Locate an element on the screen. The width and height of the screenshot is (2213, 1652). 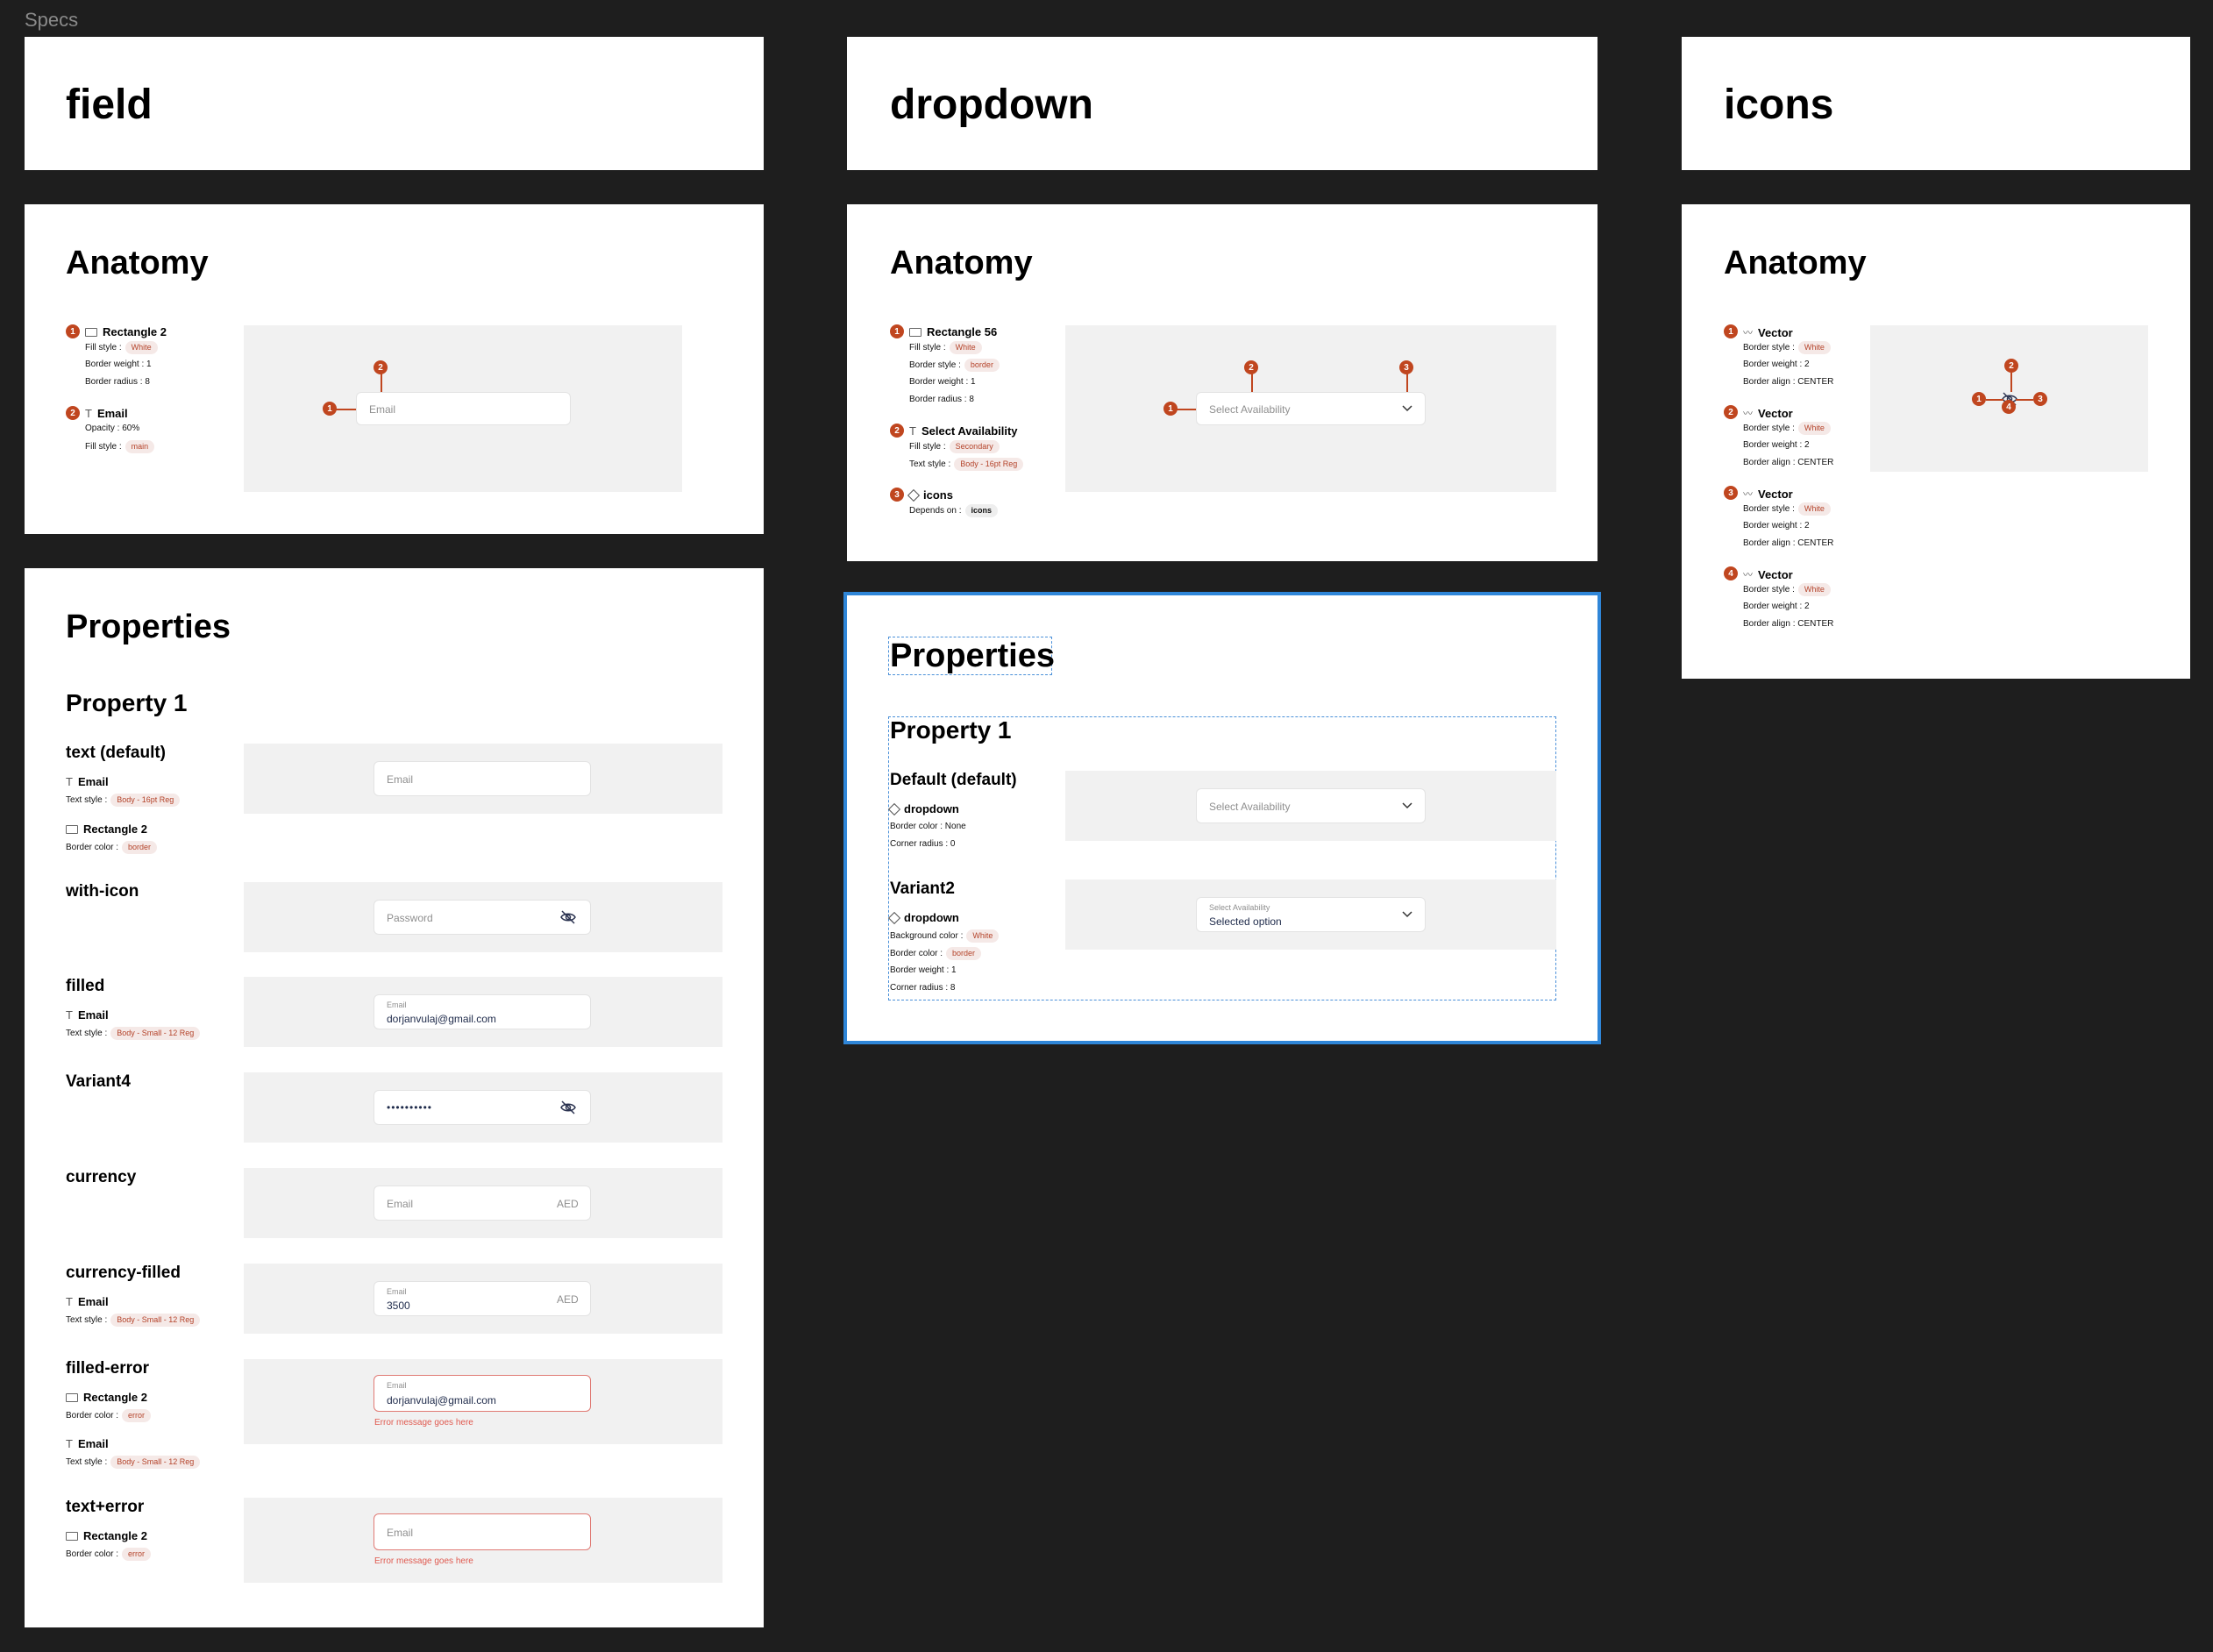
anatomy-number-badge: 3 is located at coordinates (1731, 493).